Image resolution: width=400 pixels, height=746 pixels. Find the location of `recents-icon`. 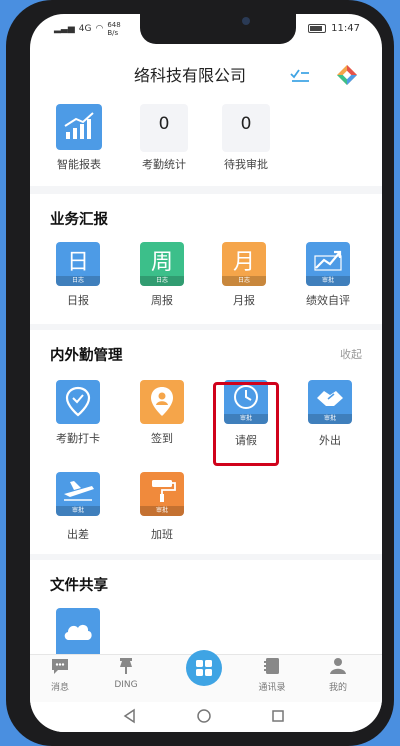

recents-icon is located at coordinates (278, 716).